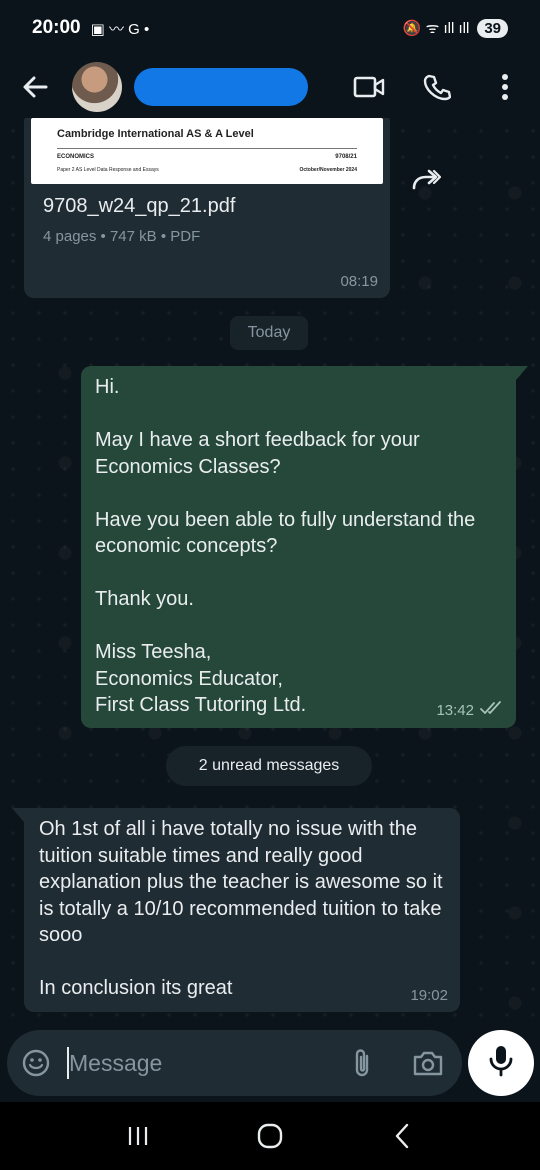 This screenshot has height=1170, width=540. I want to click on emoji-icon, so click(36, 1063).